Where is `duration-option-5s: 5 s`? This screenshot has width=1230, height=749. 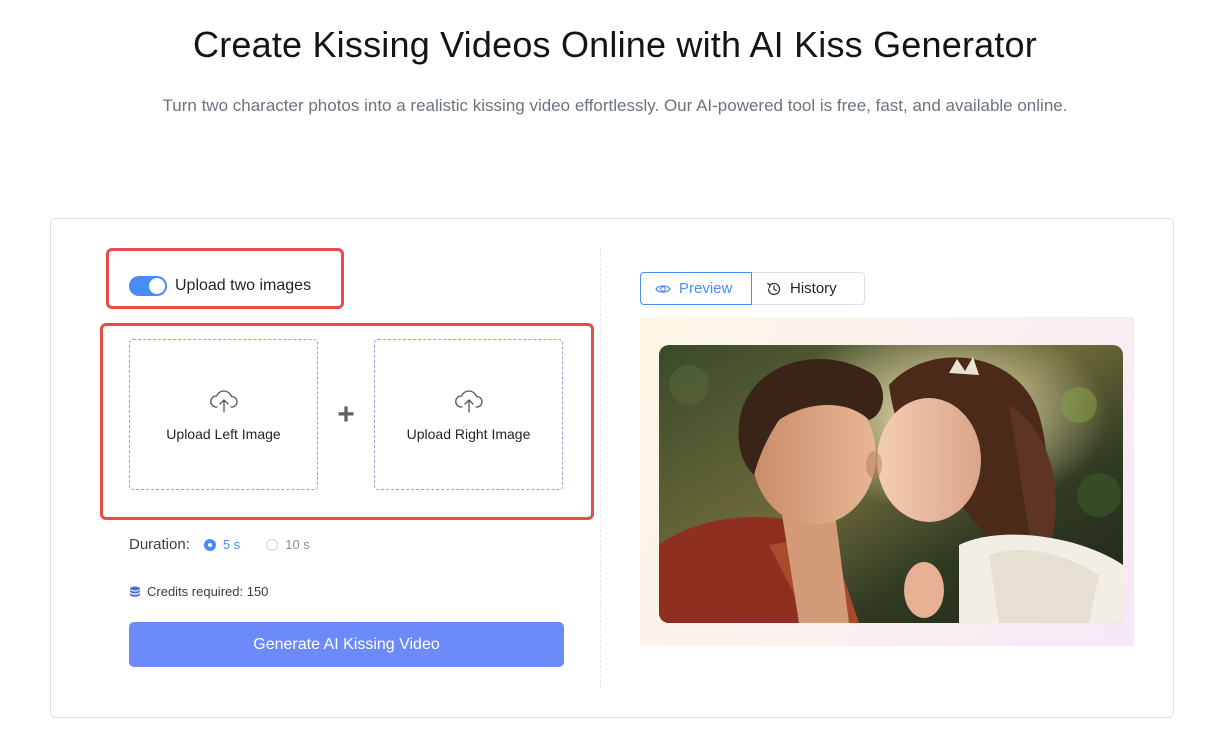 duration-option-5s: 5 s is located at coordinates (222, 544).